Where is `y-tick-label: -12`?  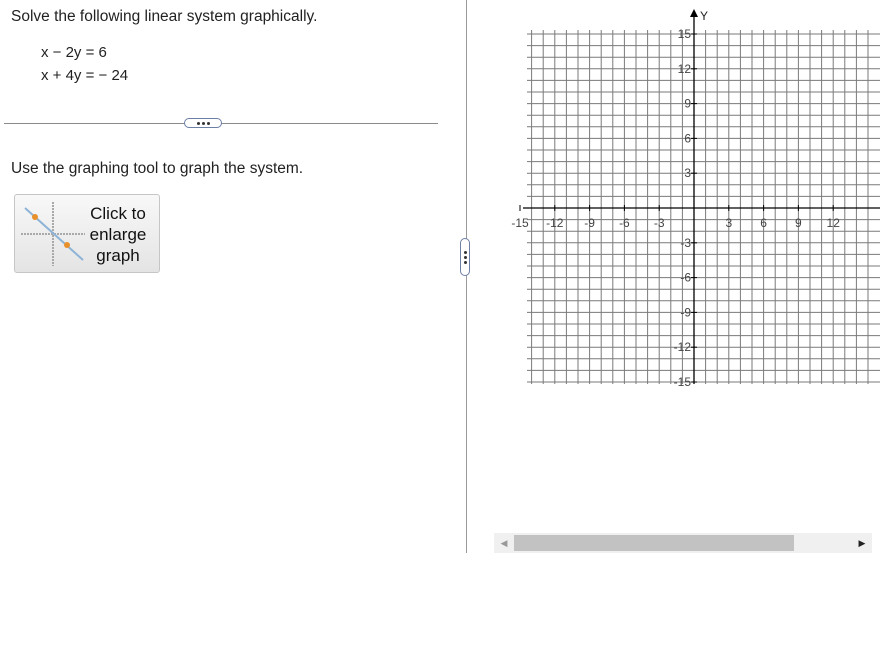 y-tick-label: -12 is located at coordinates (683, 347).